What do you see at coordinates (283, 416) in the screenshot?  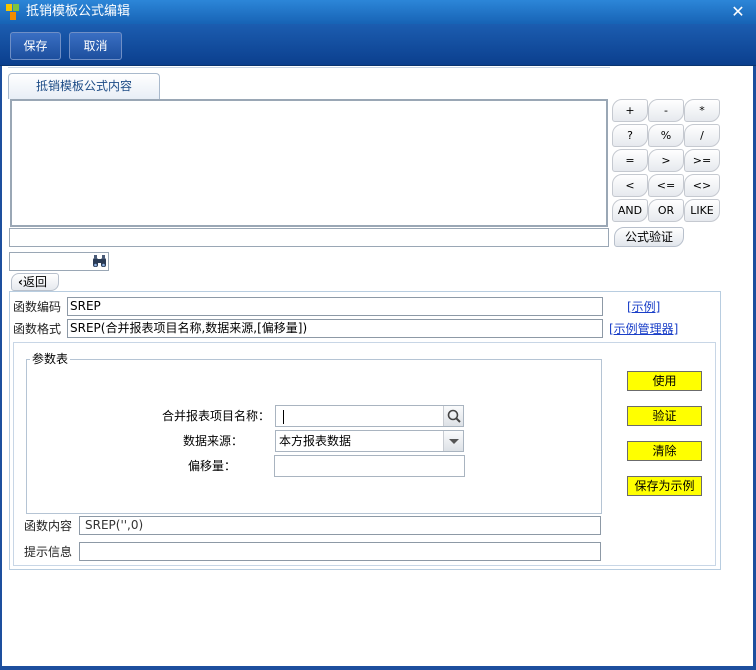 I see `text-cursor` at bounding box center [283, 416].